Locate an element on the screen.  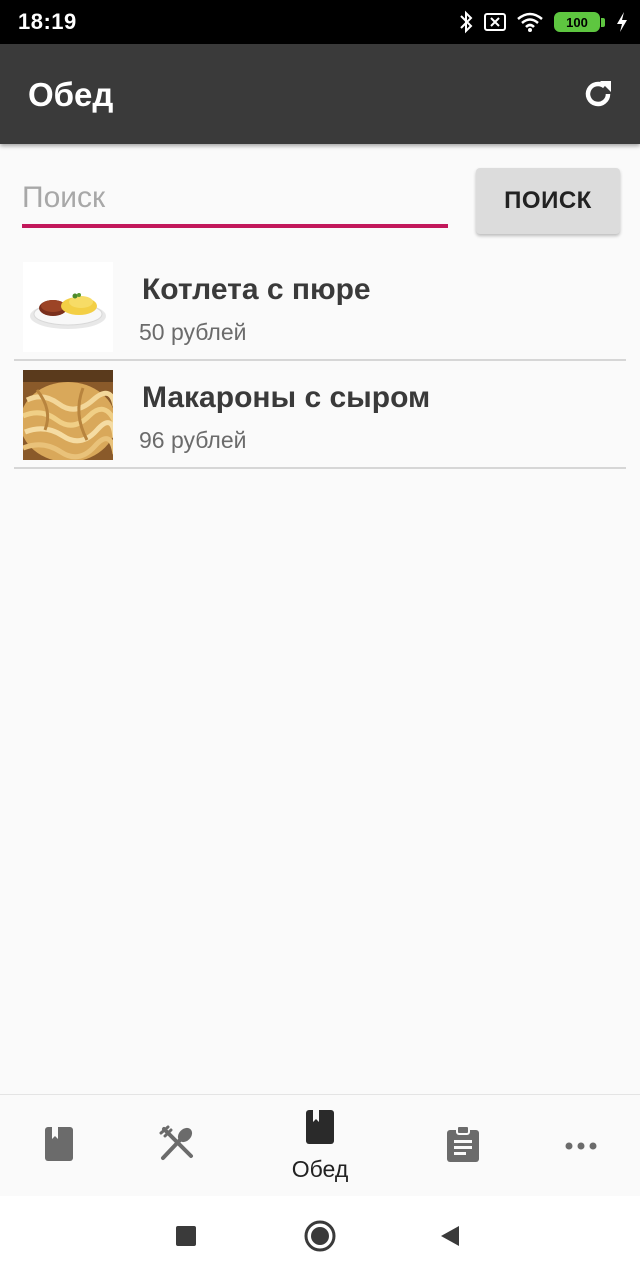
bottom-navigation: Обед is located at coordinates (320, 1145).